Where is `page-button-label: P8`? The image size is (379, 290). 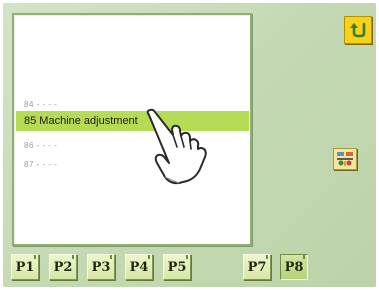 page-button-label: P8 is located at coordinates (294, 267).